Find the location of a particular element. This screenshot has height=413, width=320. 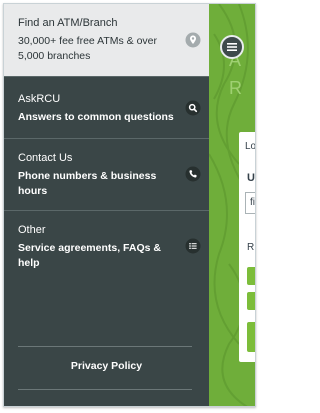

search-icon is located at coordinates (193, 108).